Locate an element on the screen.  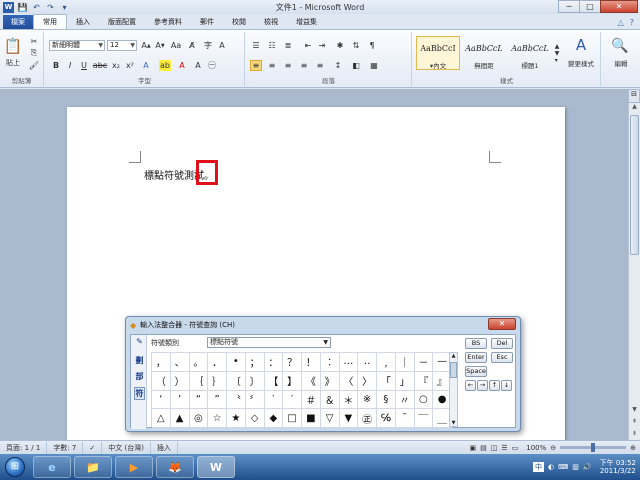
scroll-thumb is located at coordinates (634, 185).